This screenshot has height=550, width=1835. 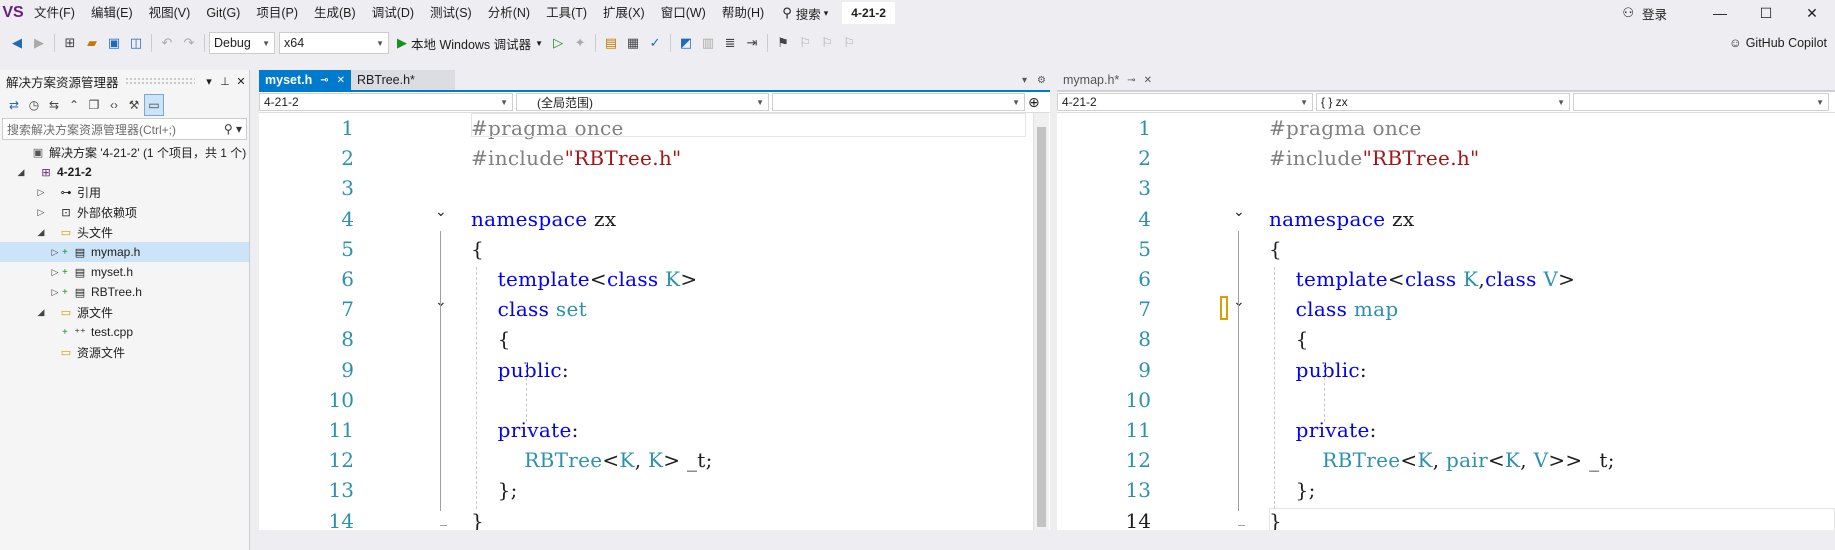 I want to click on file-icon: ▤, so click(x=80, y=292).